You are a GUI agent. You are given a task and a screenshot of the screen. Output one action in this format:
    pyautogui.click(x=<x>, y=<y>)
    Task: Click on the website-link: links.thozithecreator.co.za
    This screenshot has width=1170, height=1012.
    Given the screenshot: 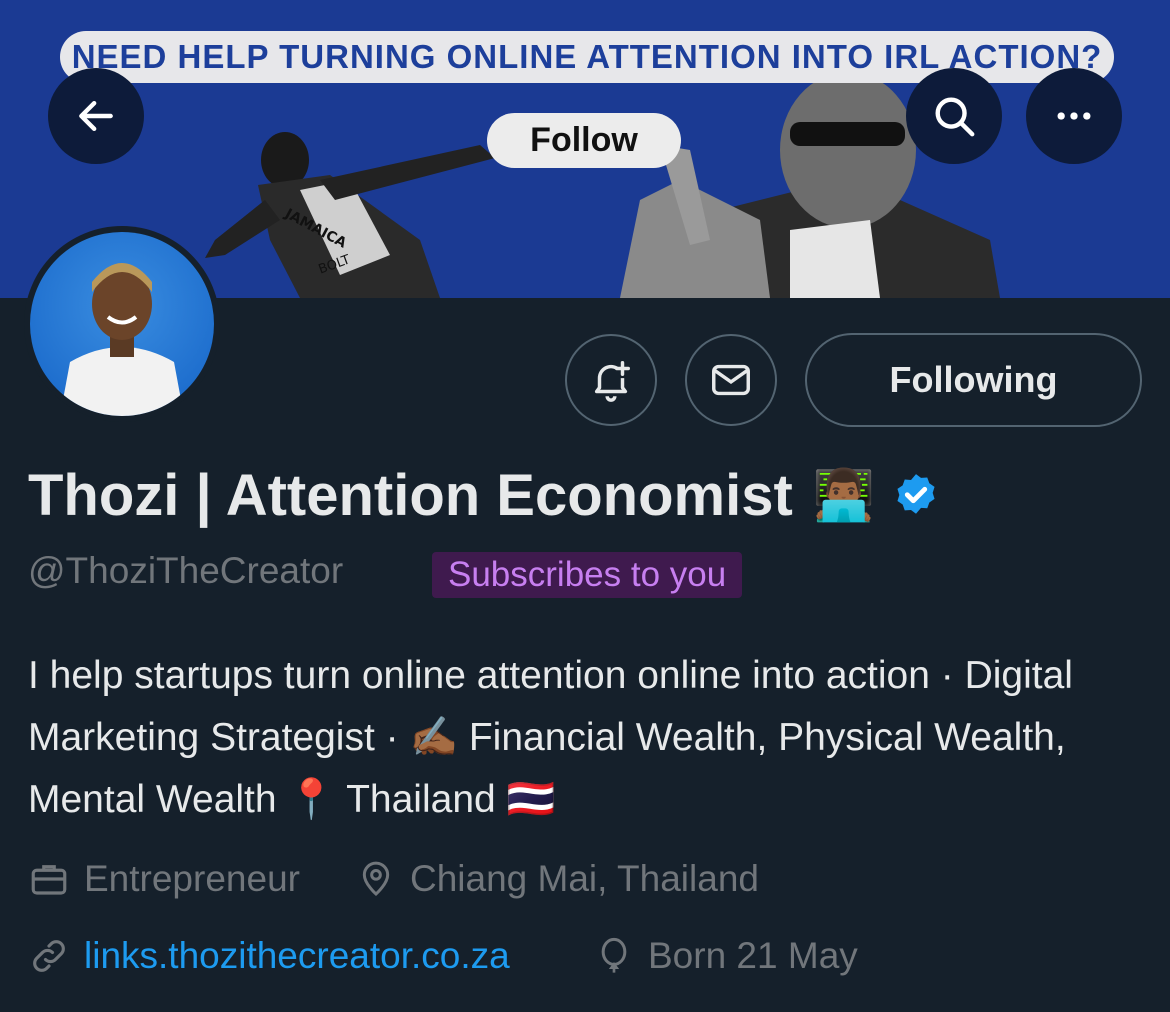 What is the action you would take?
    pyautogui.click(x=297, y=956)
    